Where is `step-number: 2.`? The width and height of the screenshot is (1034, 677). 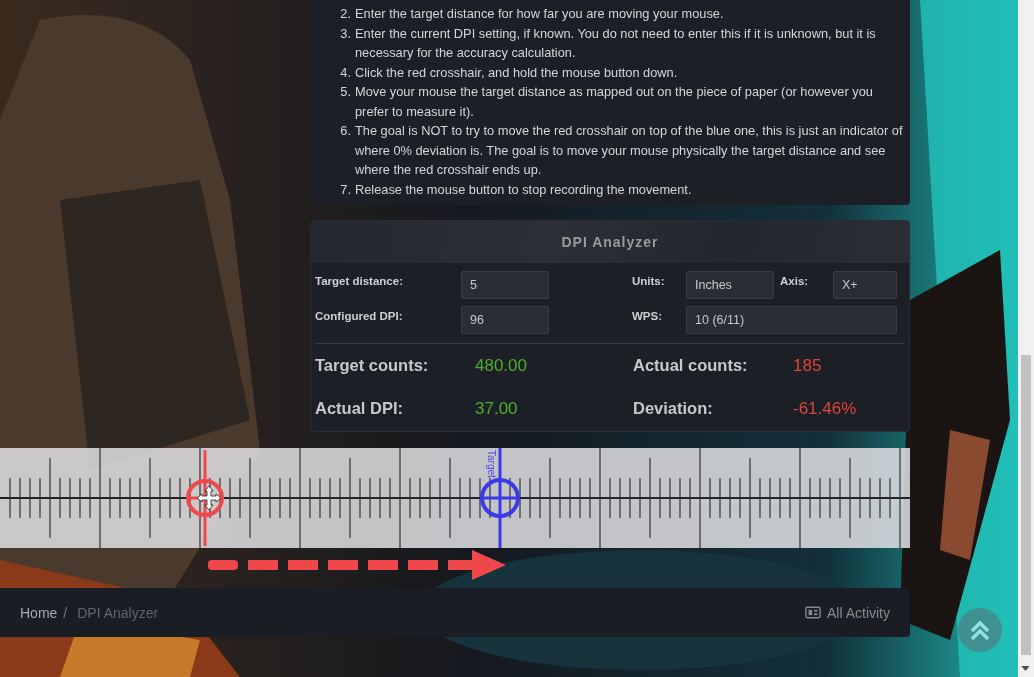
step-number: 2. is located at coordinates (345, 14).